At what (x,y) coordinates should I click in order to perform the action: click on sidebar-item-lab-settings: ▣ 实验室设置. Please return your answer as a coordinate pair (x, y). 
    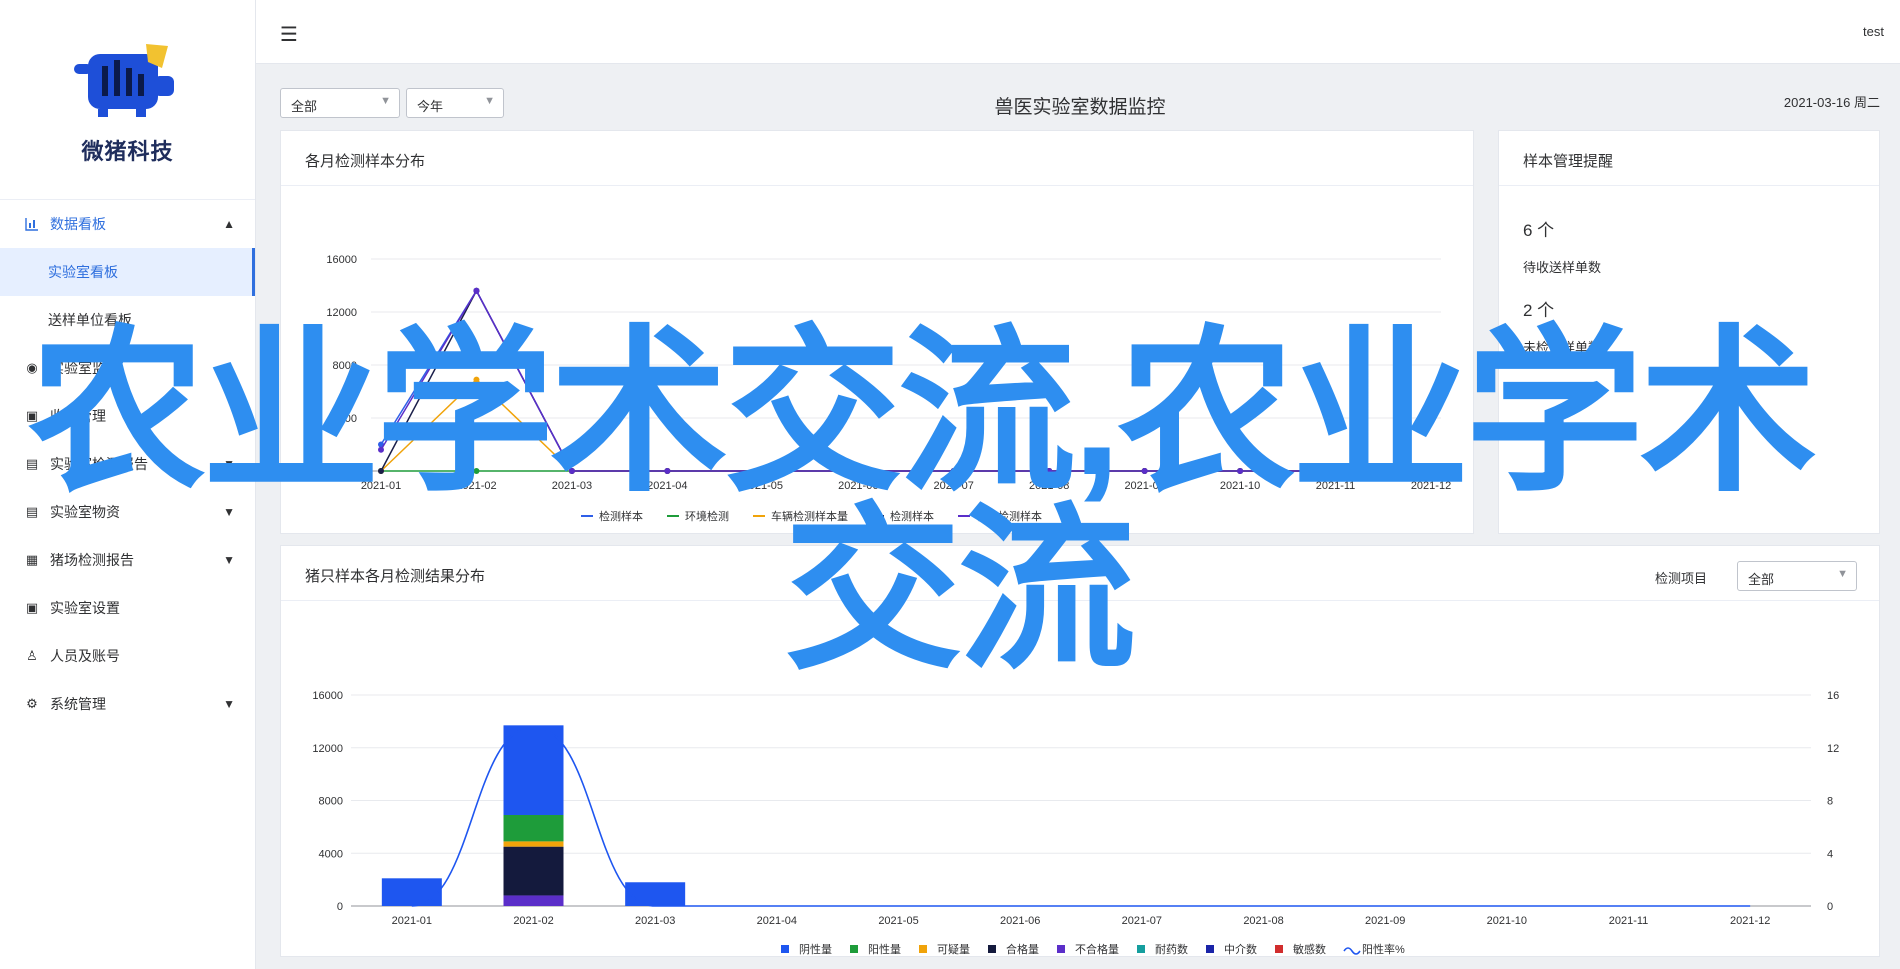
    Looking at the image, I should click on (127, 608).